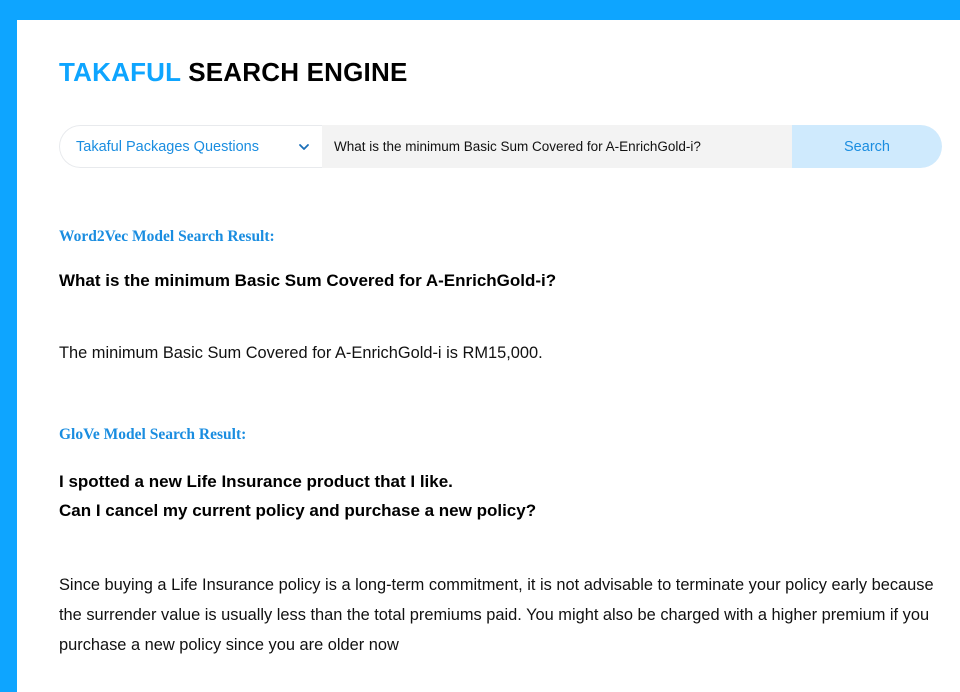  What do you see at coordinates (120, 72) in the screenshot?
I see `title-accent: TAKAFUL` at bounding box center [120, 72].